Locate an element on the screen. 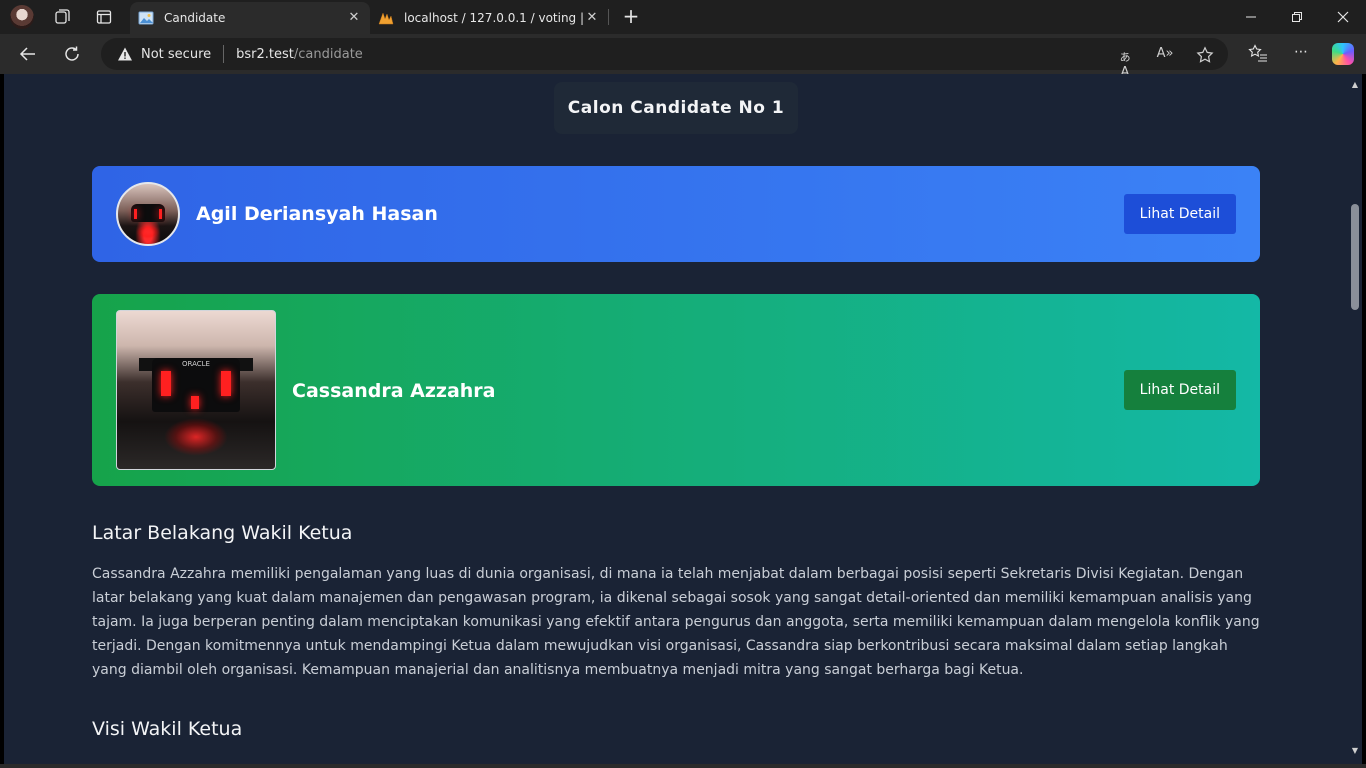 The height and width of the screenshot is (768, 1366). background-heading: Latar Belakang Wakil Ketua is located at coordinates (222, 533).